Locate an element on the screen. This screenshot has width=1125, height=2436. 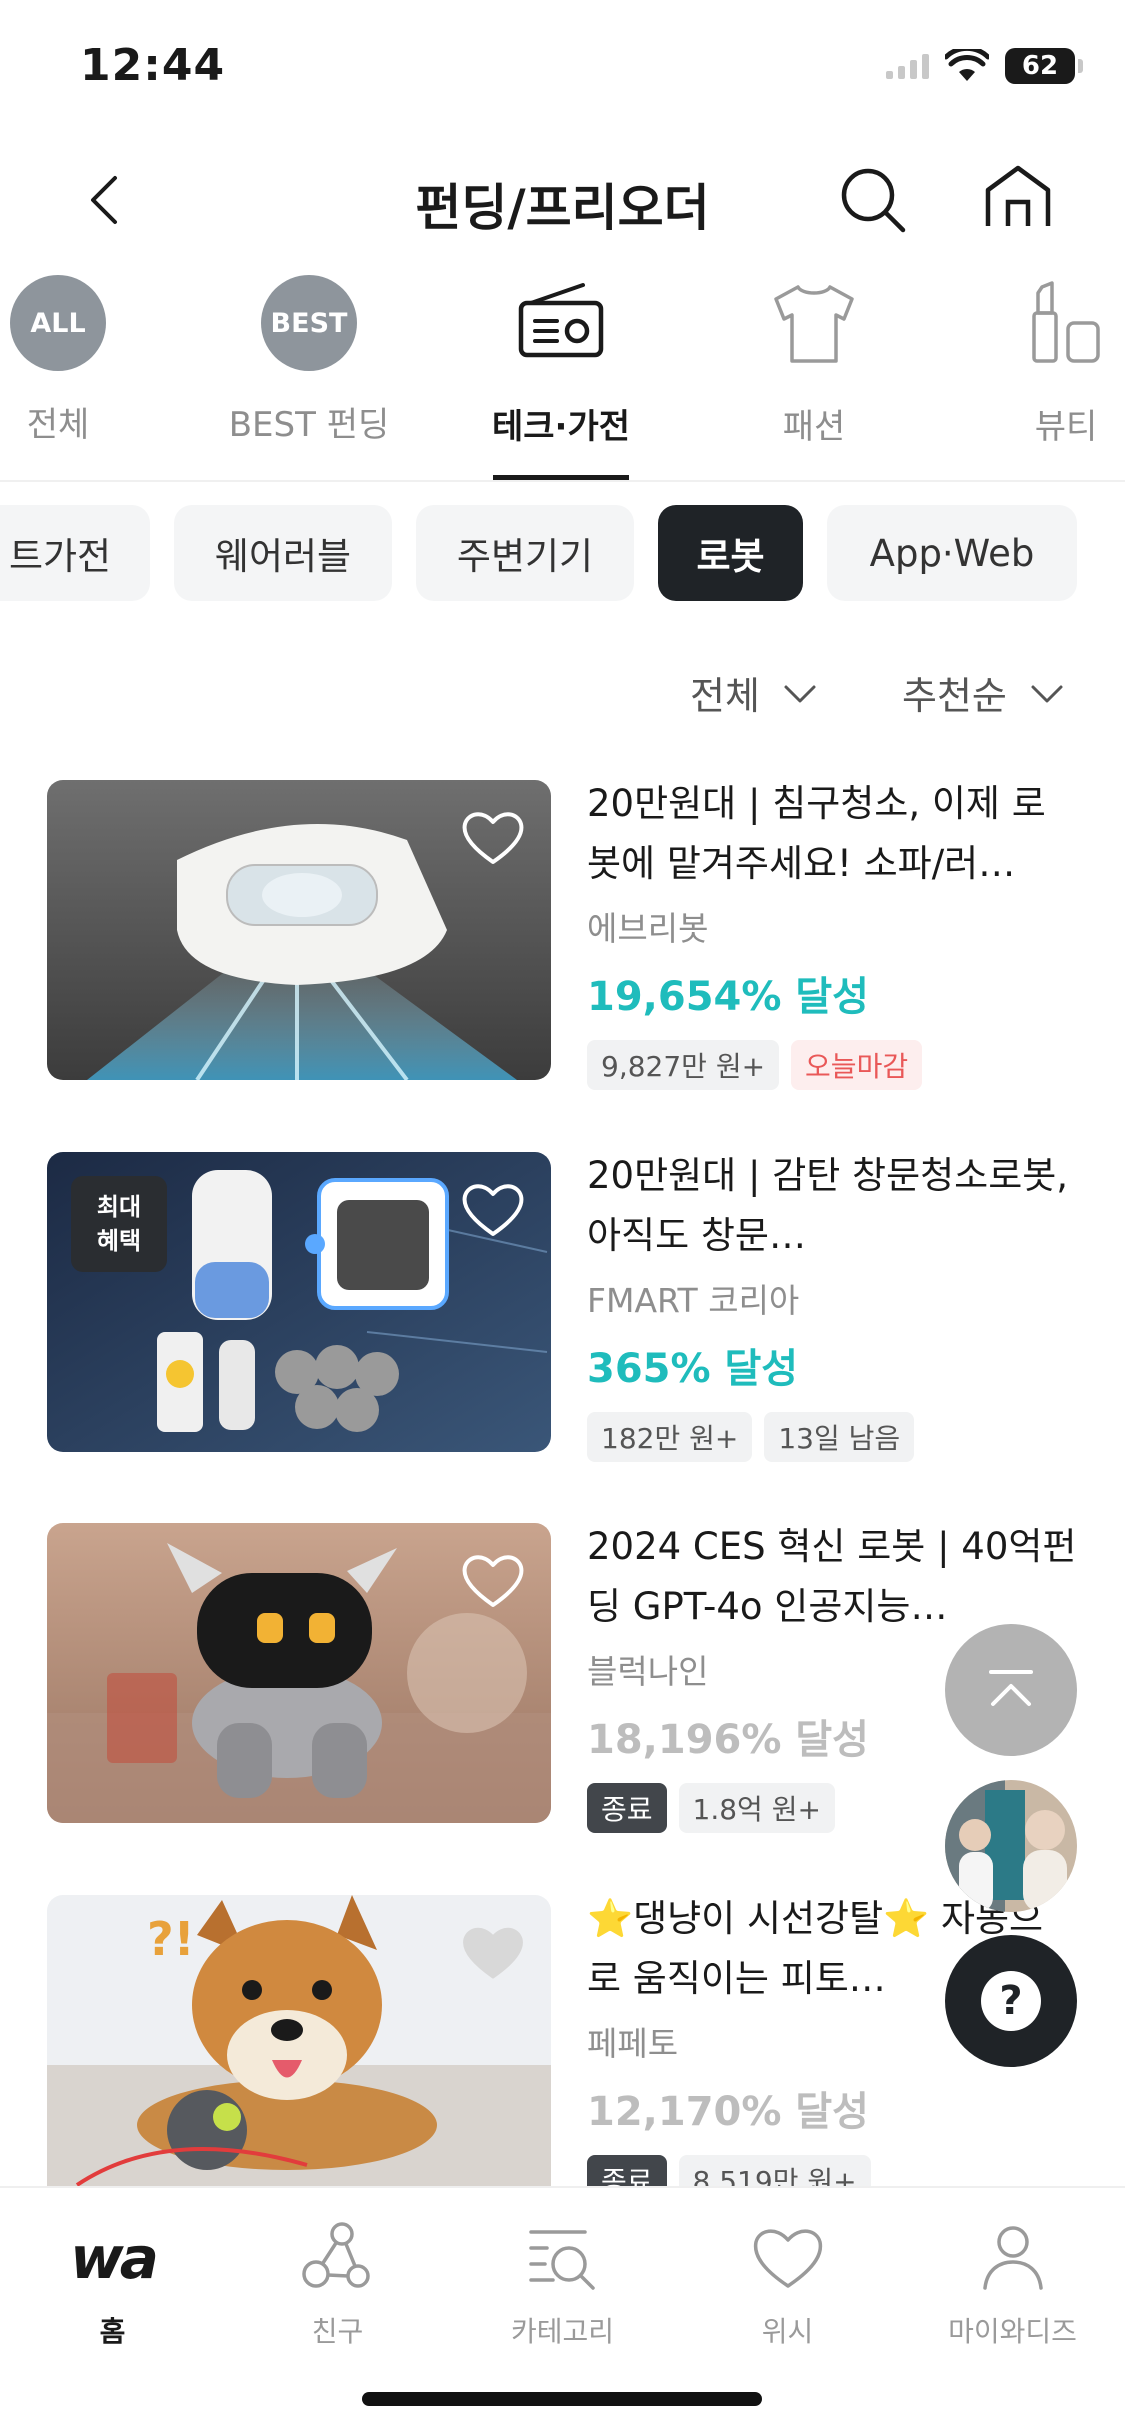
amount-tag: 182만 원+ is located at coordinates (670, 1437).